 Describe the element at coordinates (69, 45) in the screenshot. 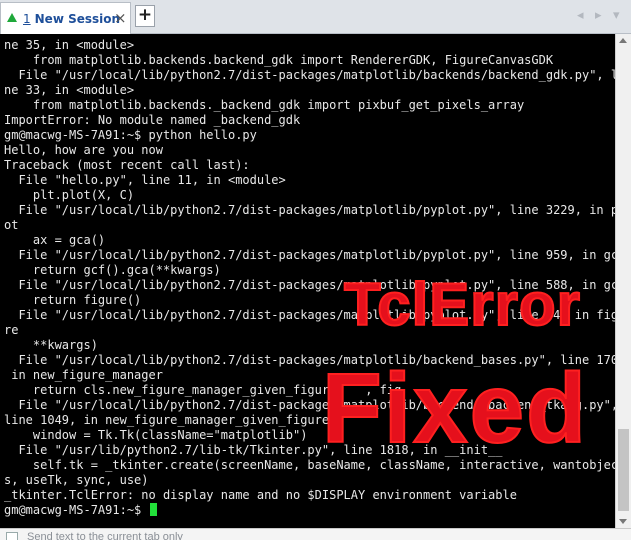

I see `terminal-line: ne 35, in <module>` at that location.